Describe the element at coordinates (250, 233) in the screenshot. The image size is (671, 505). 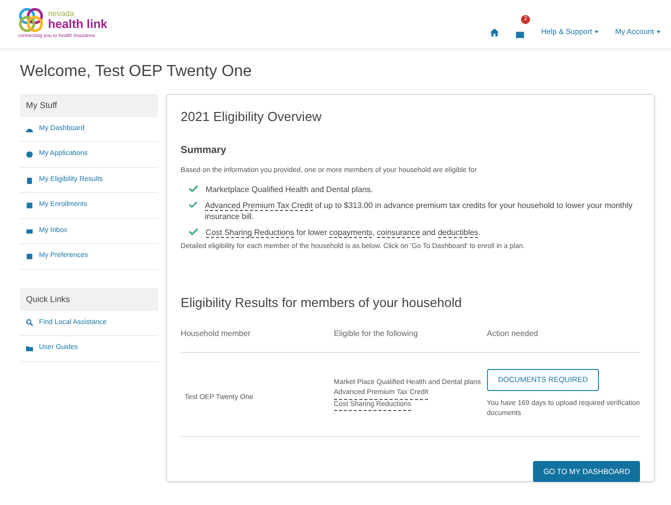
I see `term-link: Cost Sharing Reductions` at that location.